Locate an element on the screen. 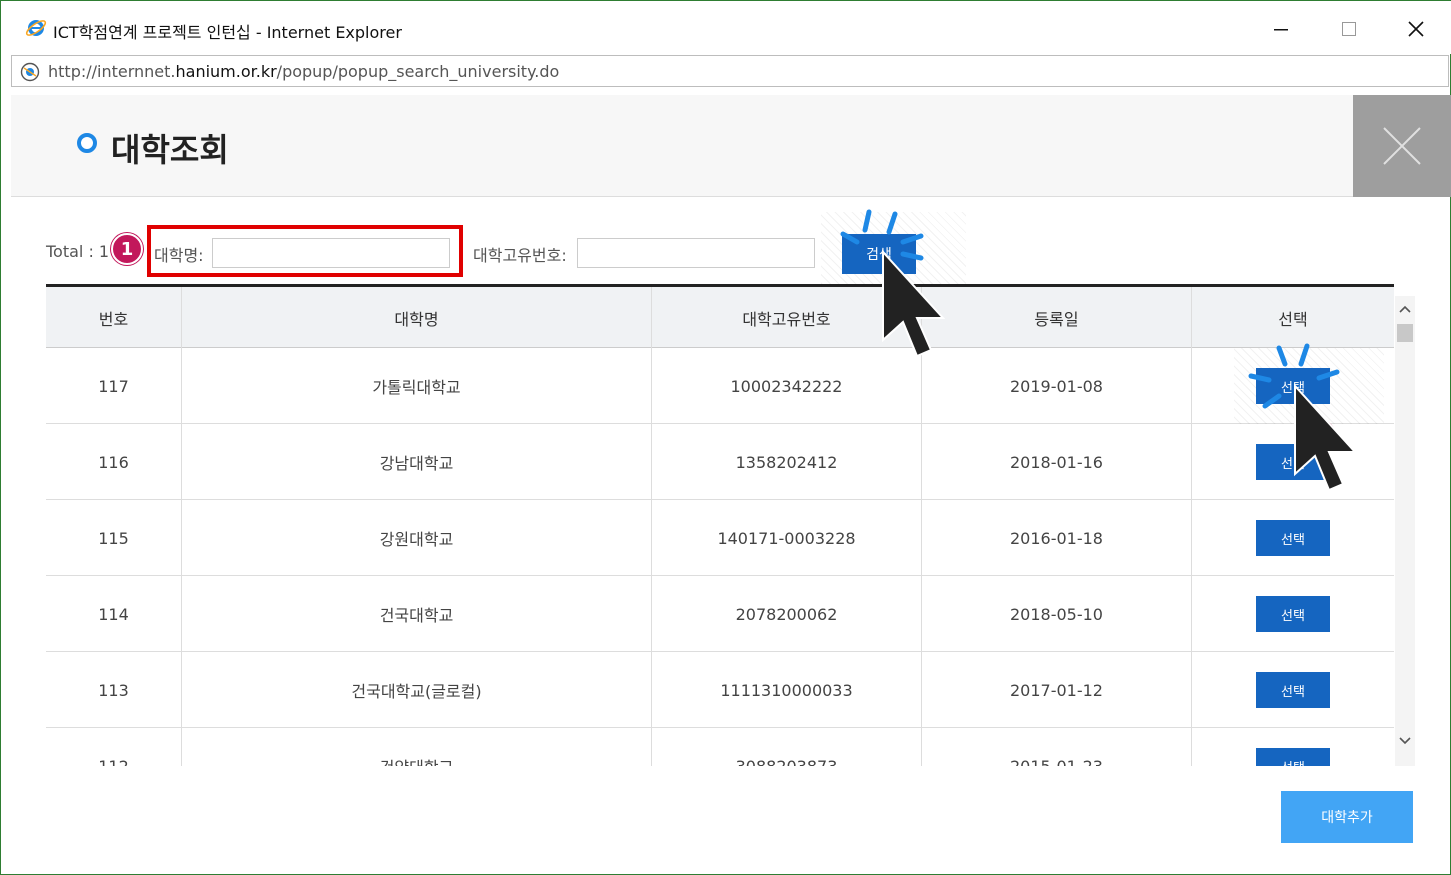 The height and width of the screenshot is (875, 1451). add-university-button: 대학추가 is located at coordinates (1347, 817).